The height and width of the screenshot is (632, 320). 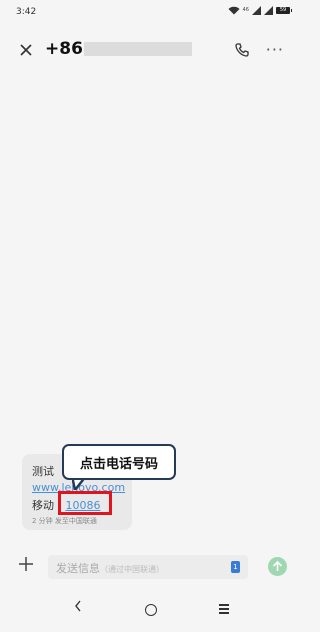 What do you see at coordinates (26, 564) in the screenshot?
I see `plus-icon` at bounding box center [26, 564].